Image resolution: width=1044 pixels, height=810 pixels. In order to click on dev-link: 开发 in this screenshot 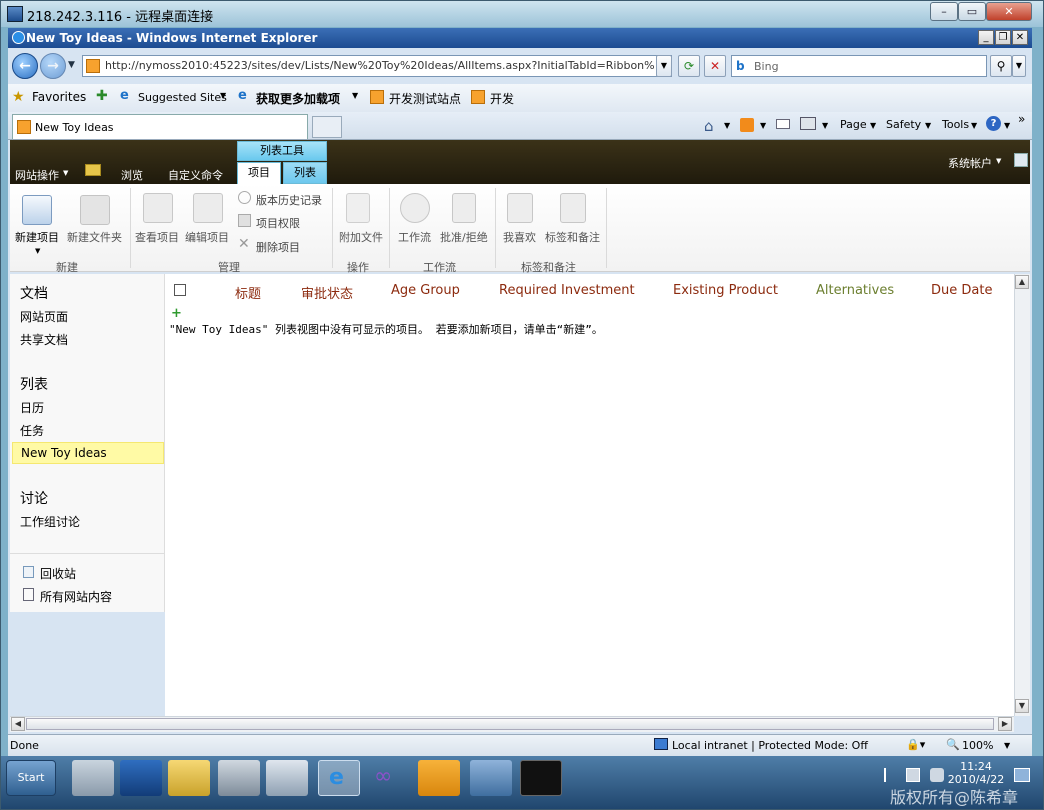, I will do `click(502, 98)`.